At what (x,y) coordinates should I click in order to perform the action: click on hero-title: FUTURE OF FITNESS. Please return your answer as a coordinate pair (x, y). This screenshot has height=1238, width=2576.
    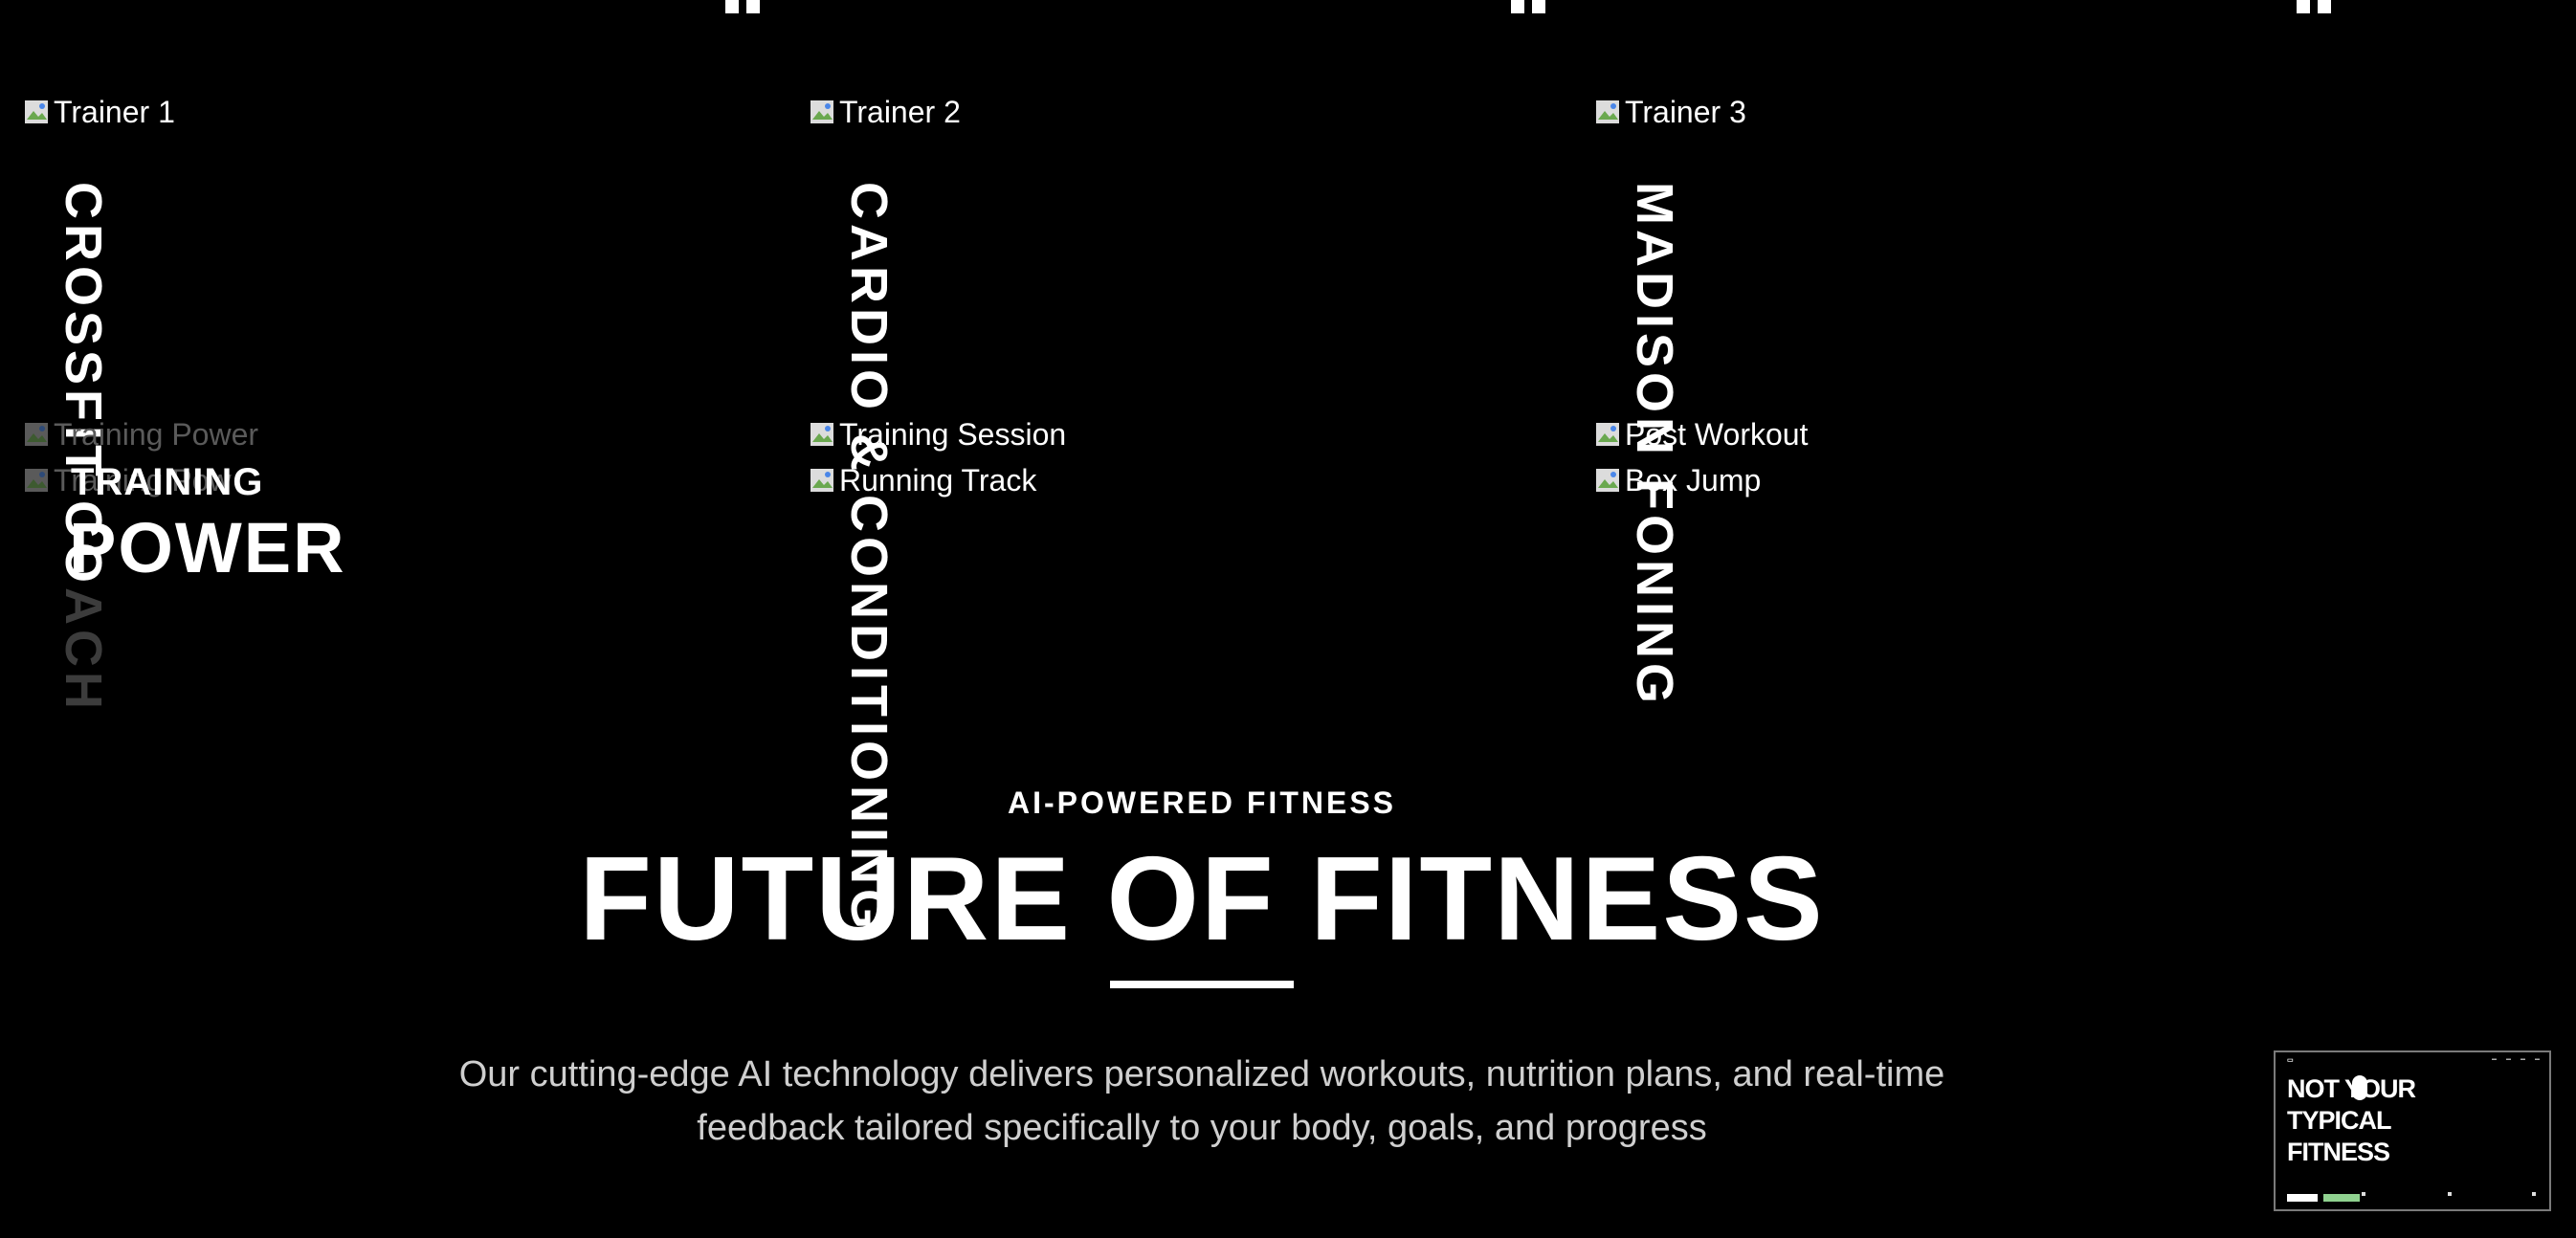
    Looking at the image, I should click on (1202, 899).